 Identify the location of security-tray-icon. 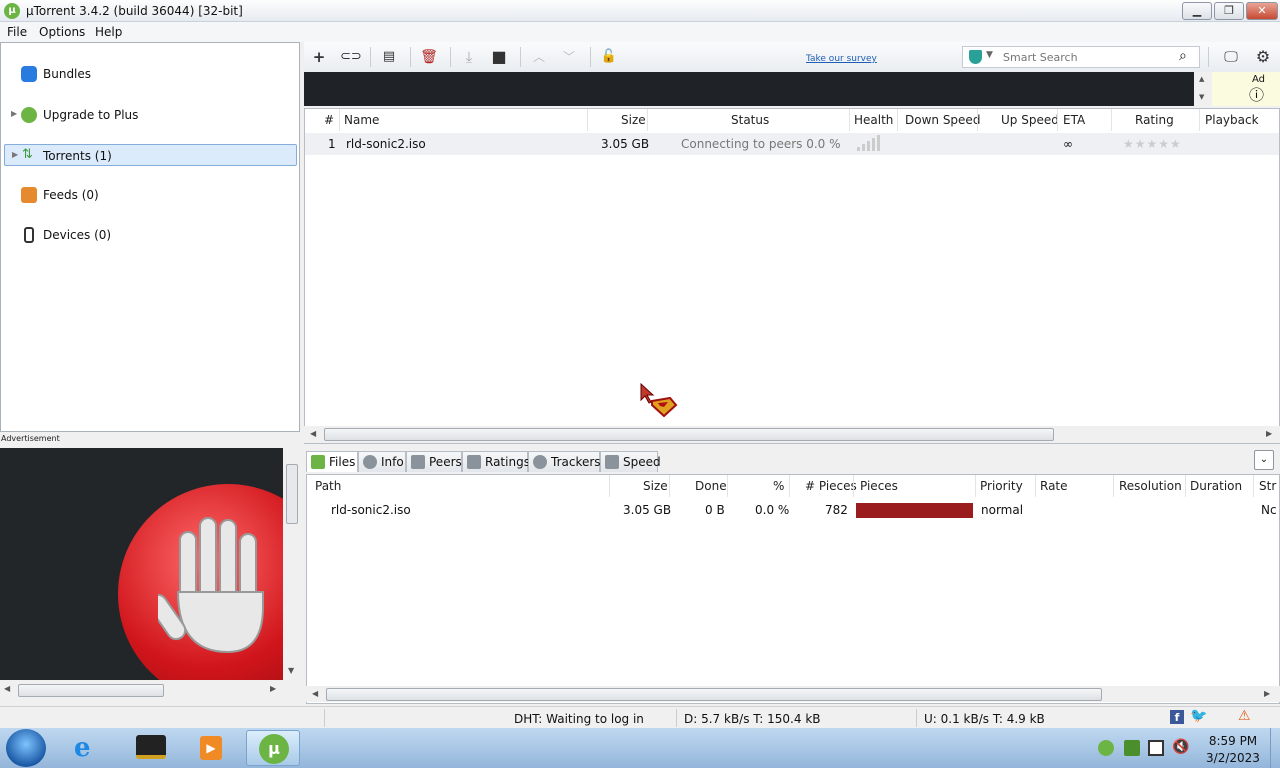
(1132, 748).